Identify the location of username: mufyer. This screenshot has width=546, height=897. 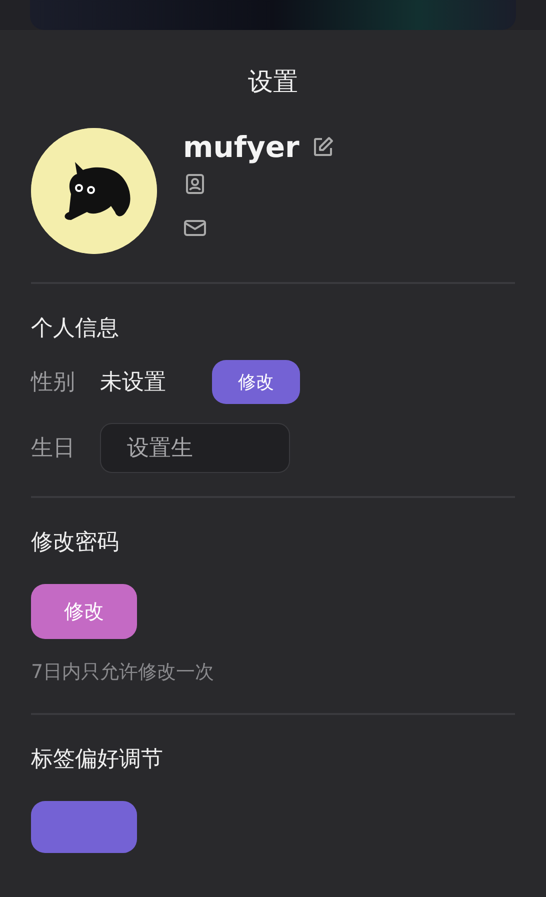
(241, 147).